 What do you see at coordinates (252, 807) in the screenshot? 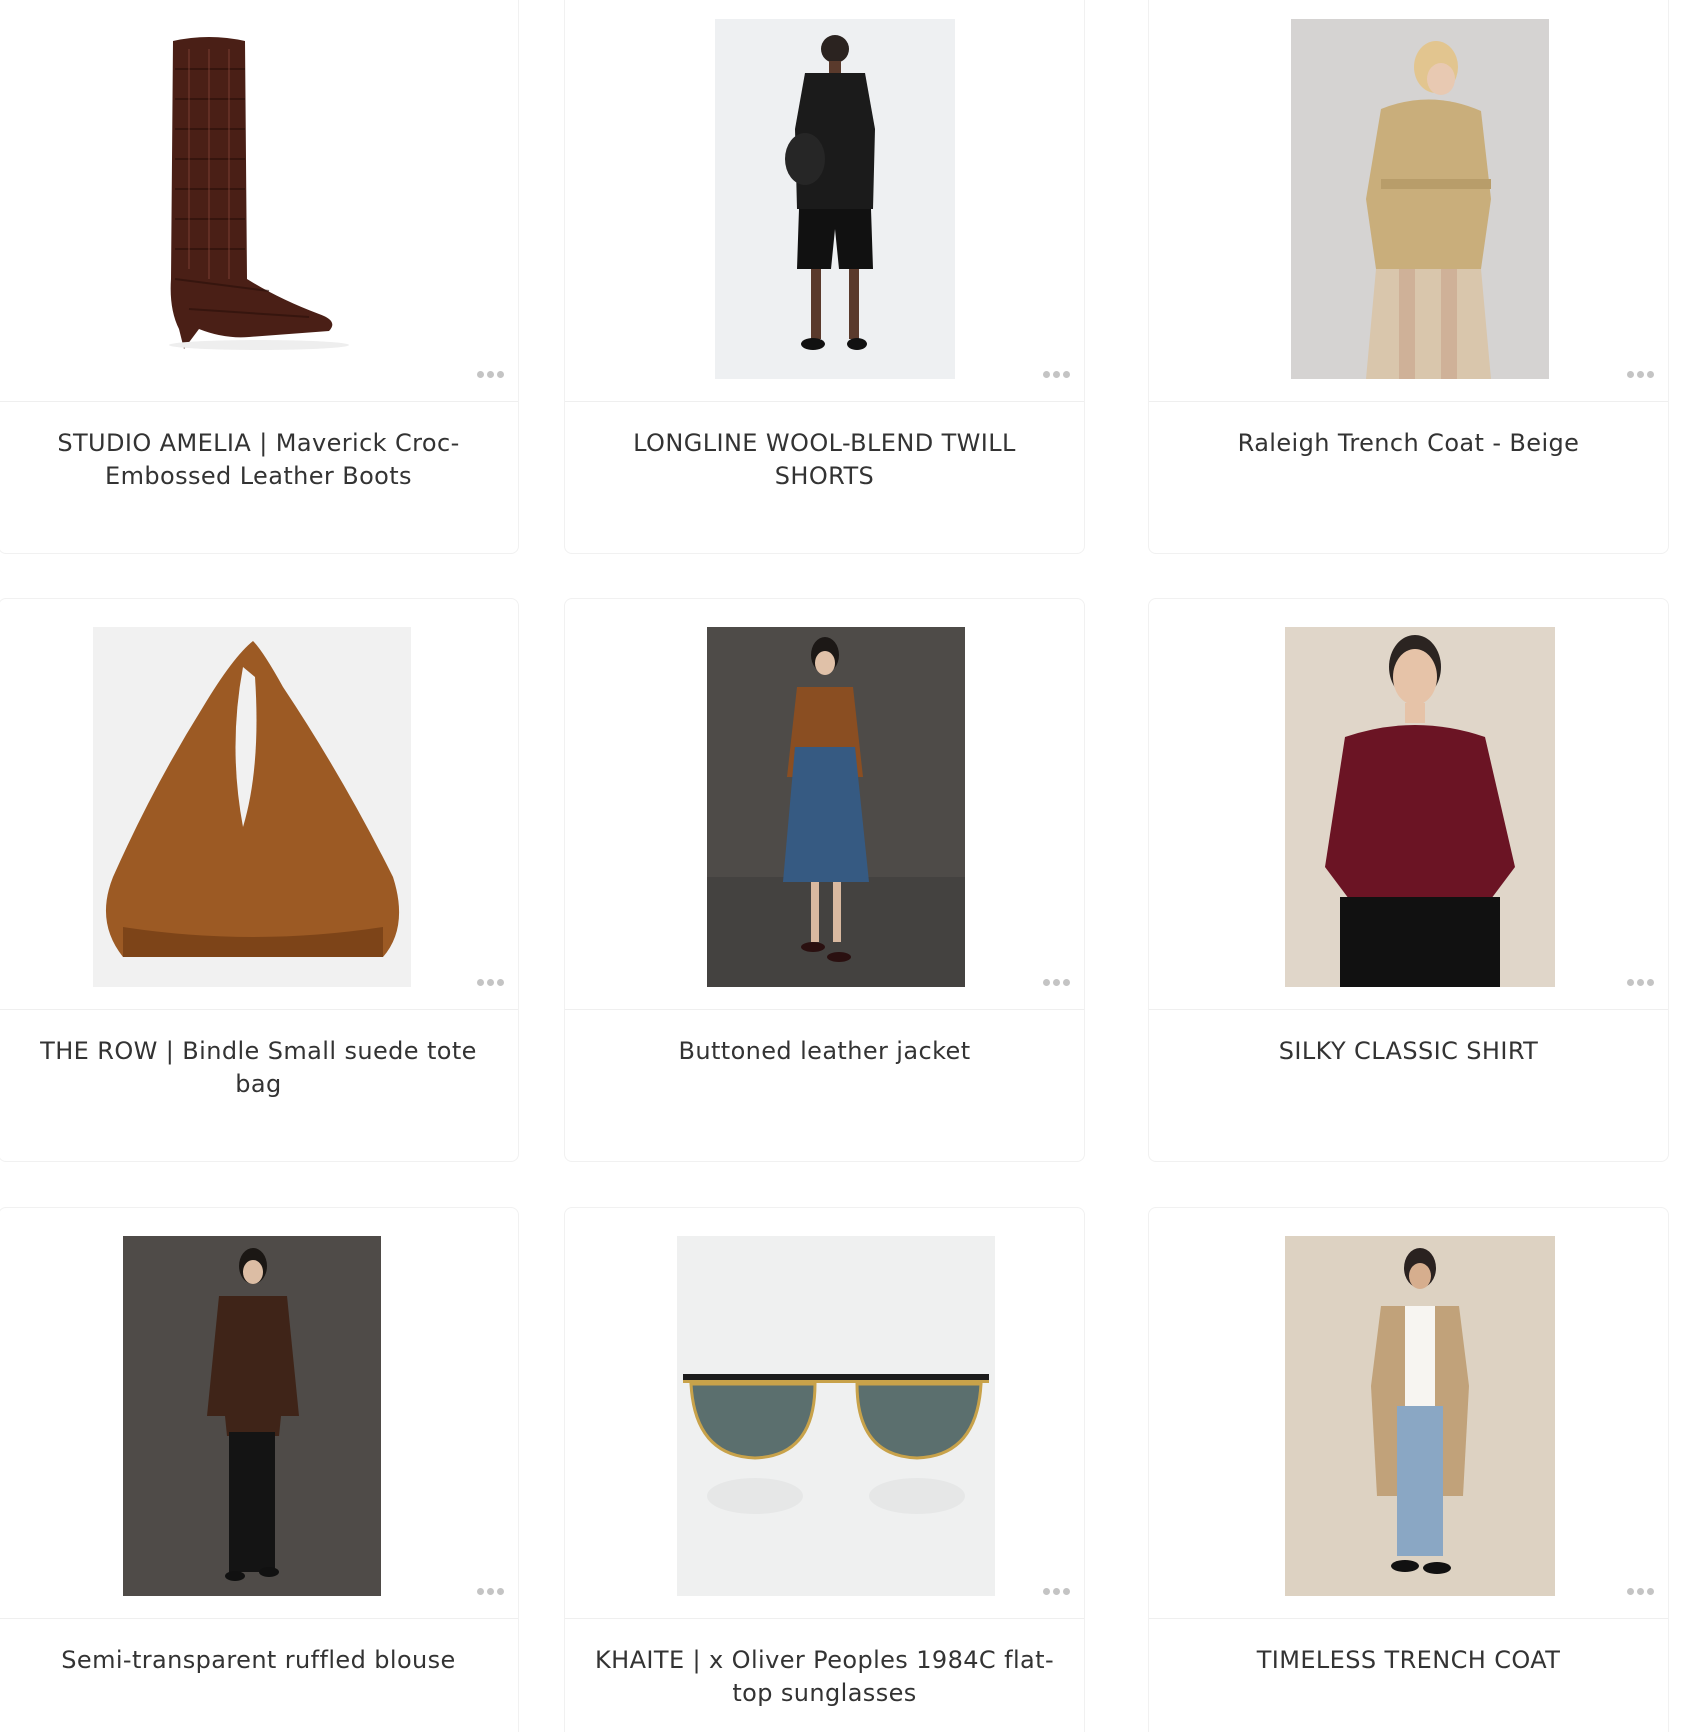
I see `product-image-tote` at bounding box center [252, 807].